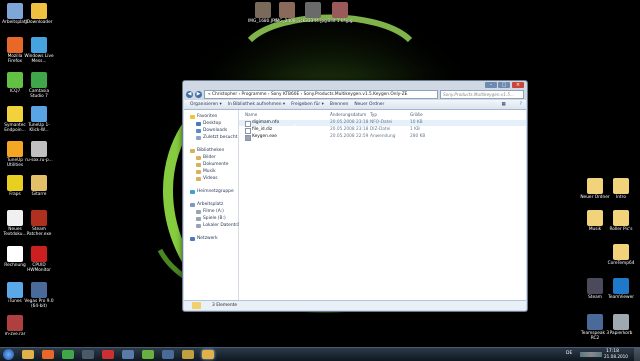 This screenshot has width=640, height=361. What do you see at coordinates (203, 116) in the screenshot?
I see `nav-favorites: Favoriten` at bounding box center [203, 116].